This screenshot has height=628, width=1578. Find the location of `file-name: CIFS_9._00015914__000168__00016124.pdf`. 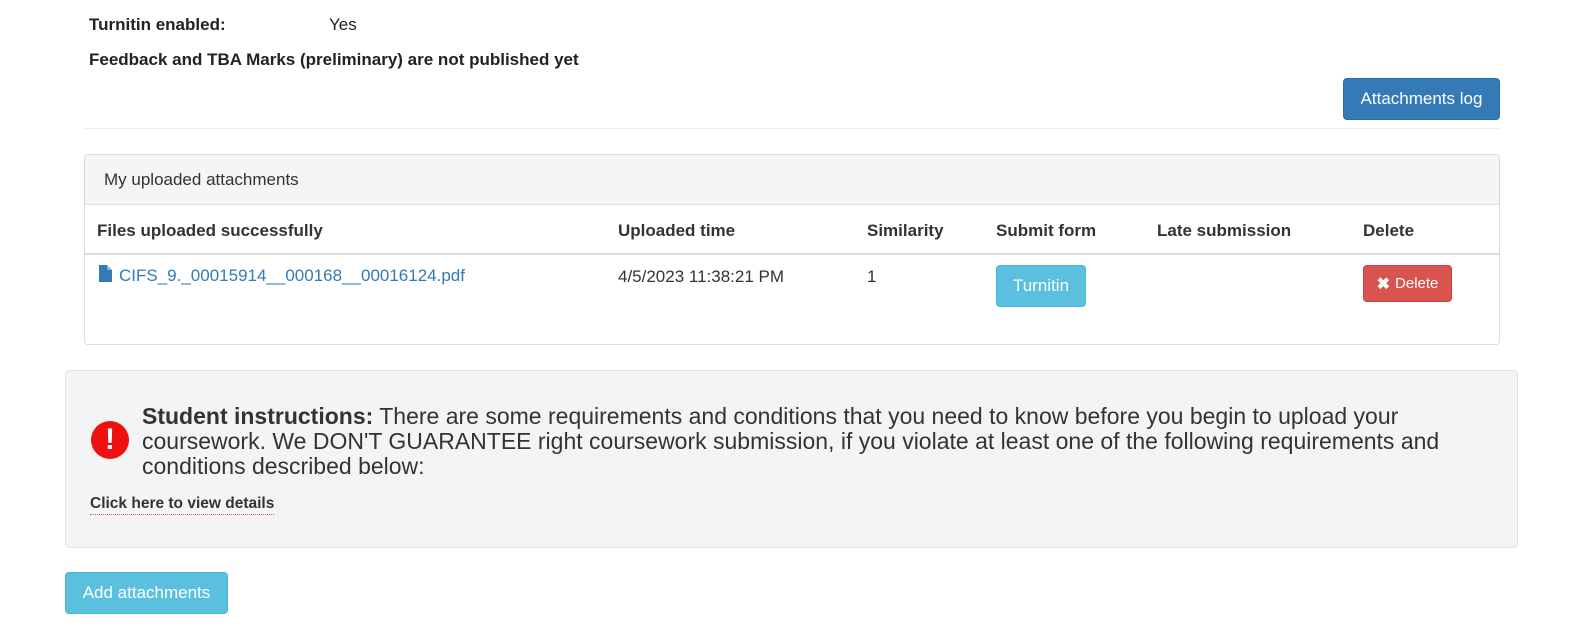

file-name: CIFS_9._00015914__000168__00016124.pdf is located at coordinates (292, 275).